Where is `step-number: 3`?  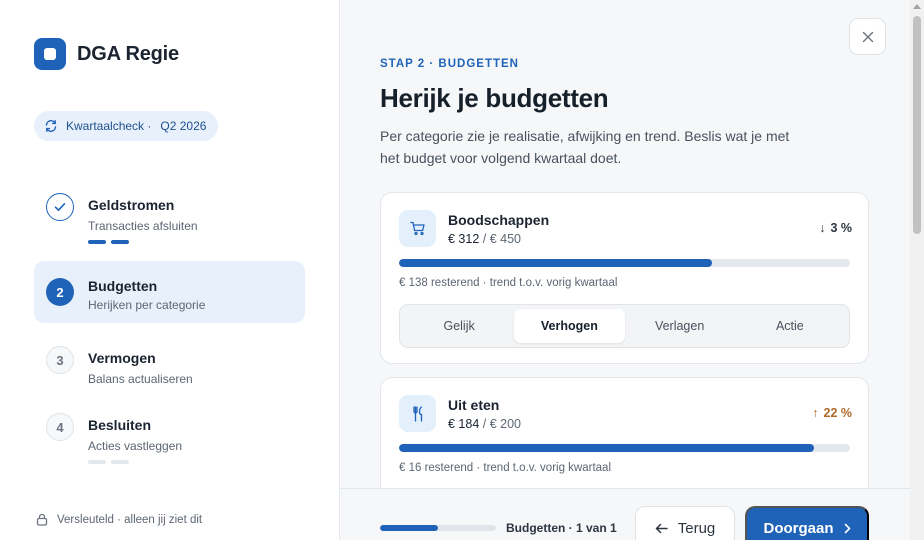 step-number: 3 is located at coordinates (60, 360).